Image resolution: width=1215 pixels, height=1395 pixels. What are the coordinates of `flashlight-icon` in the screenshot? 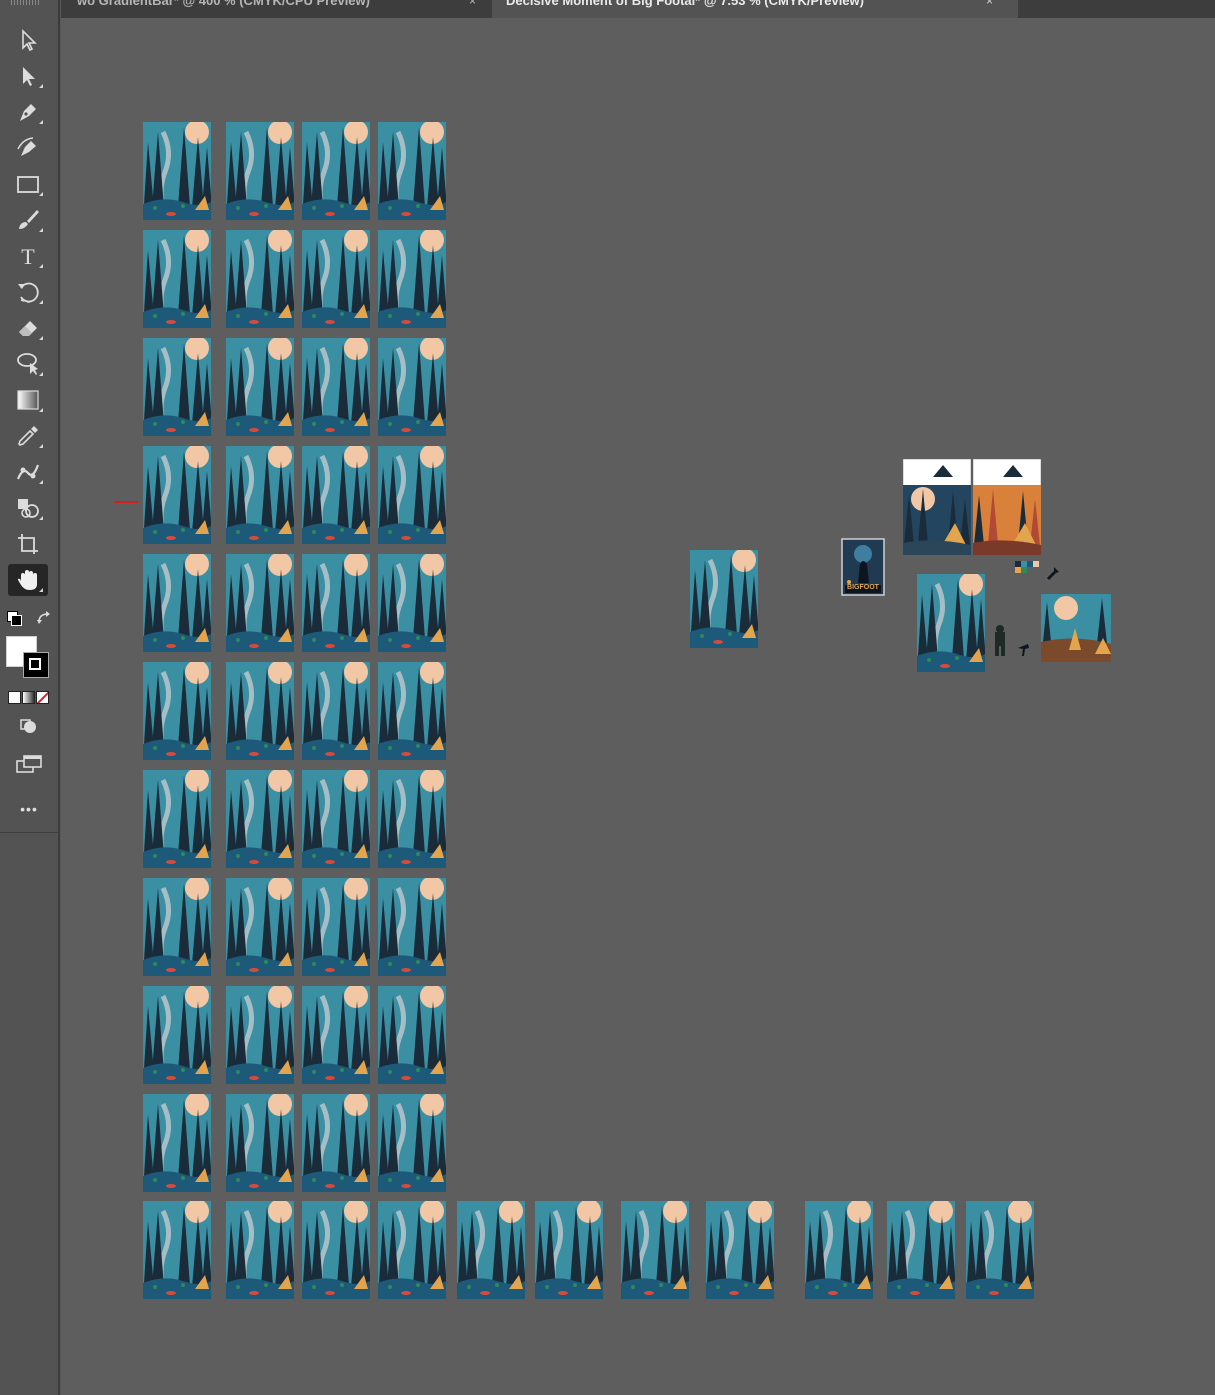 It's located at (1053, 572).